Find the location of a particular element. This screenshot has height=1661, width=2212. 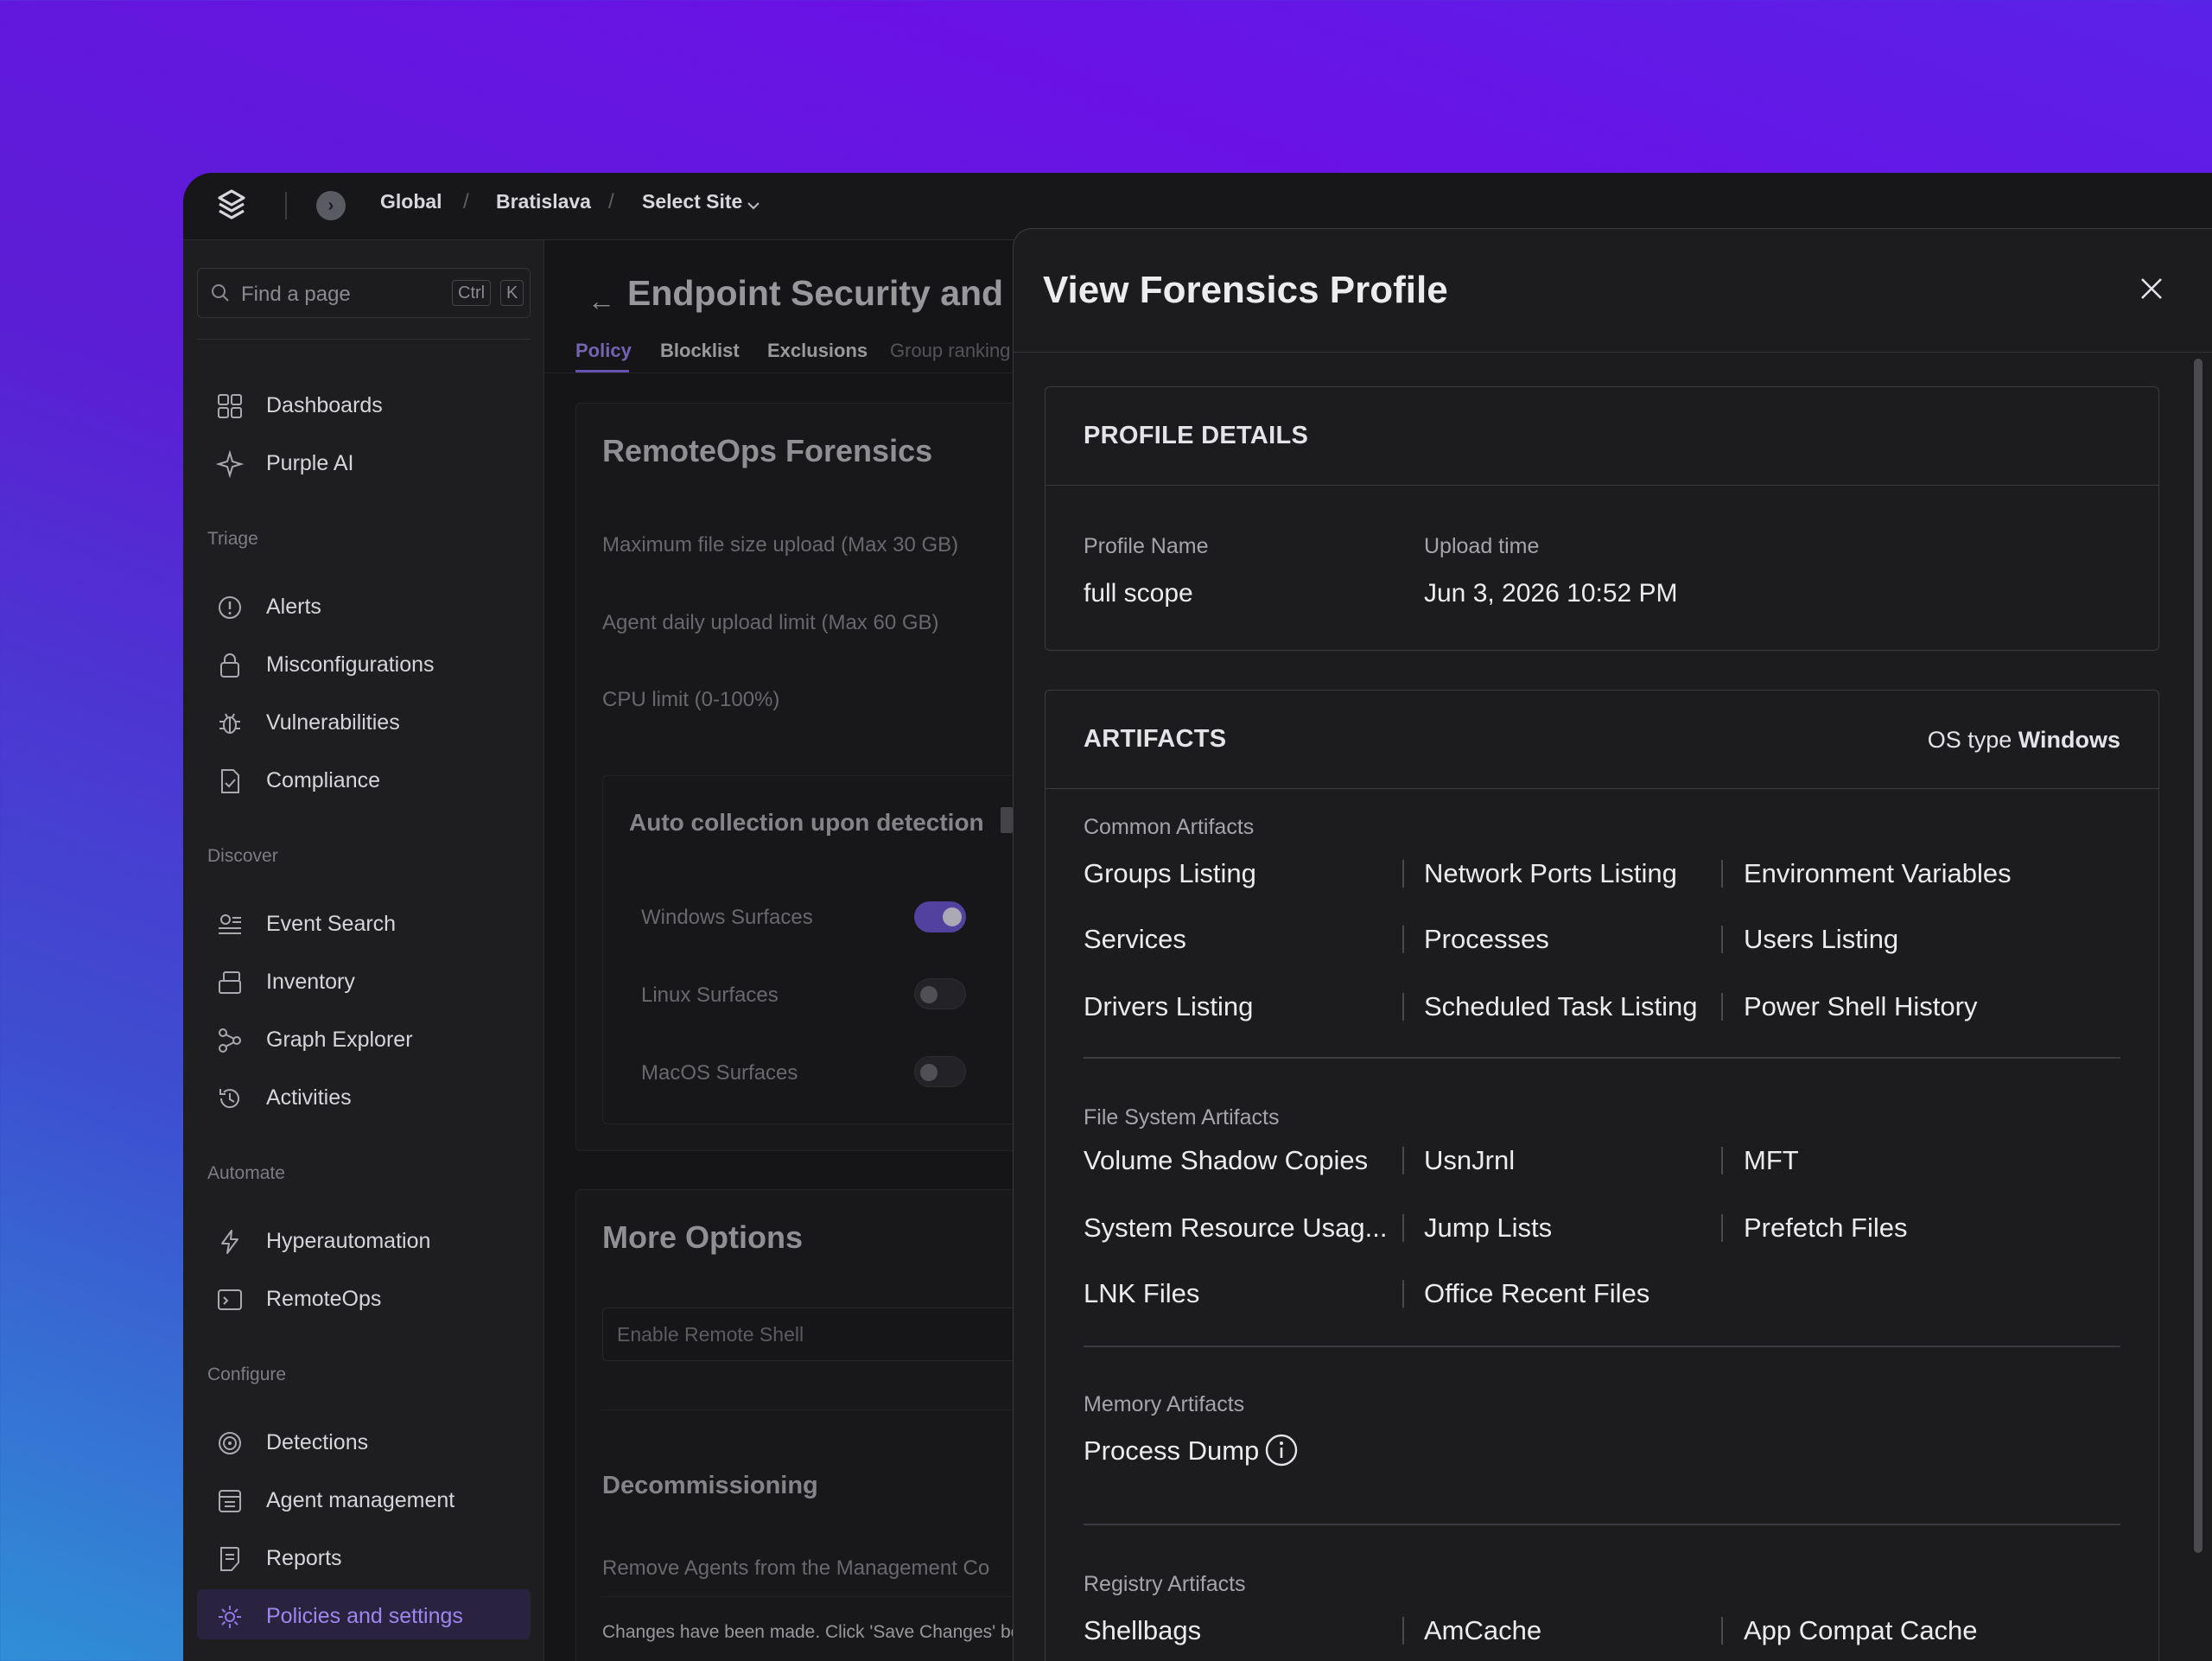

os-type: OS type Windows is located at coordinates (2024, 740).